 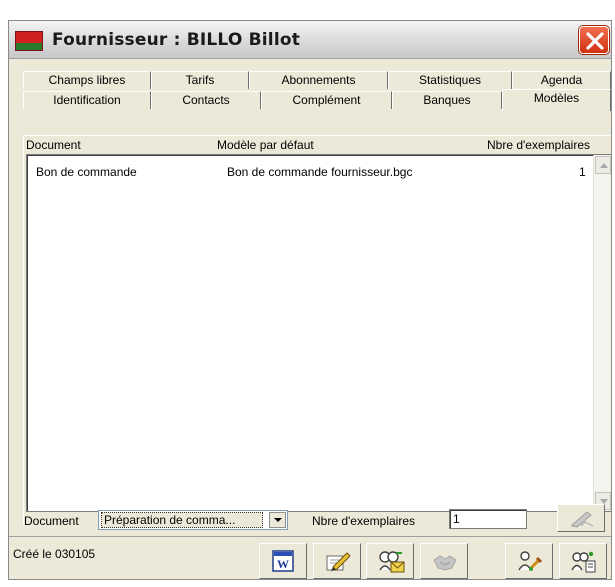 What do you see at coordinates (450, 80) in the screenshot?
I see `tab-statistiques: Statistiques` at bounding box center [450, 80].